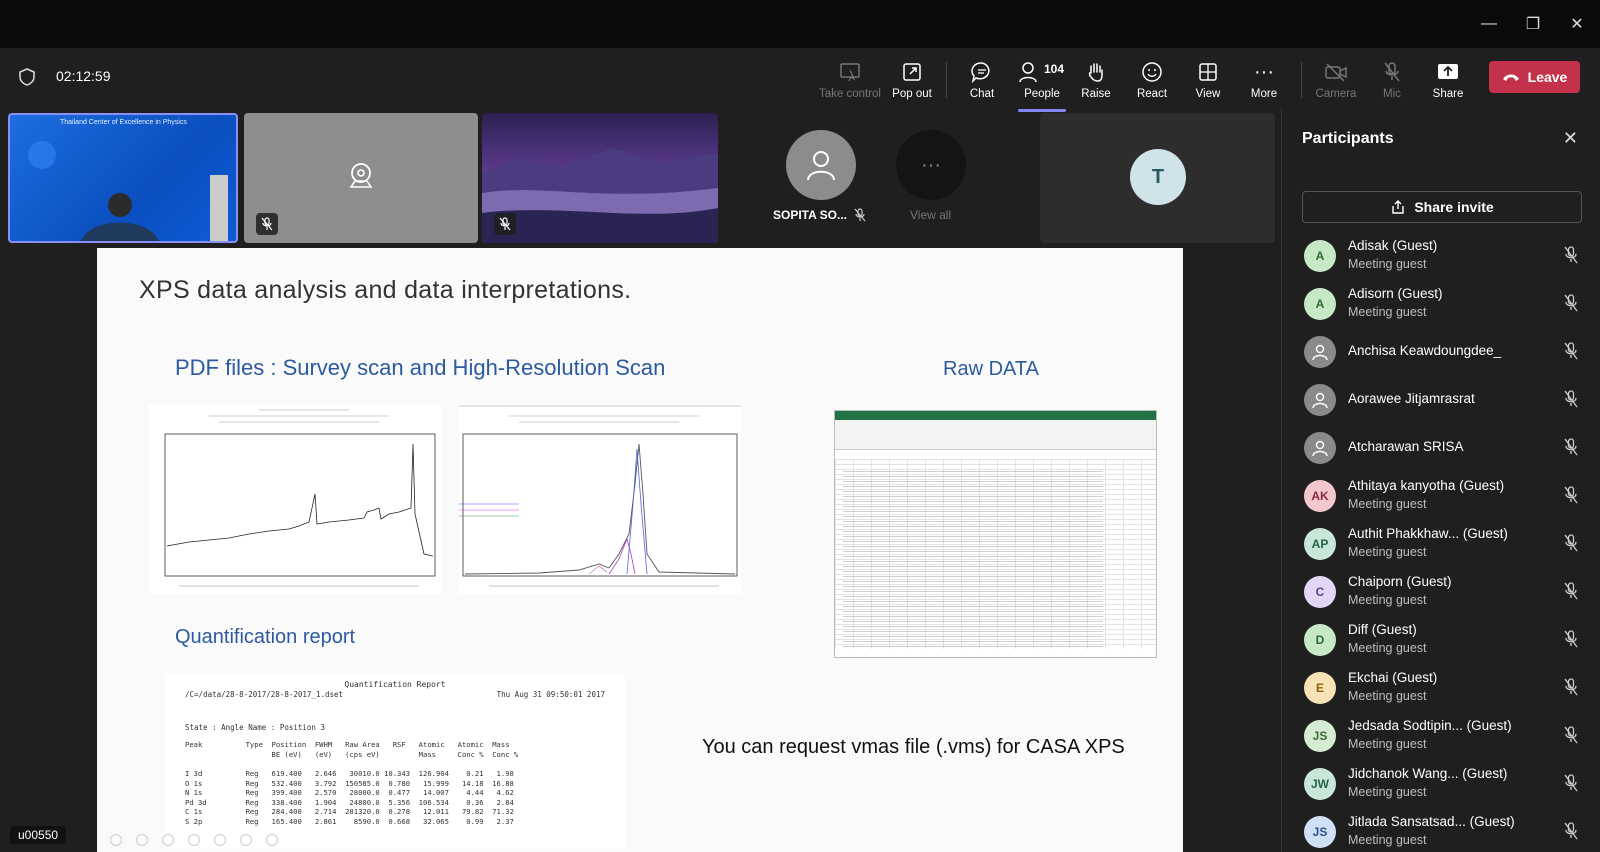  I want to click on share-icon, so click(1398, 207).